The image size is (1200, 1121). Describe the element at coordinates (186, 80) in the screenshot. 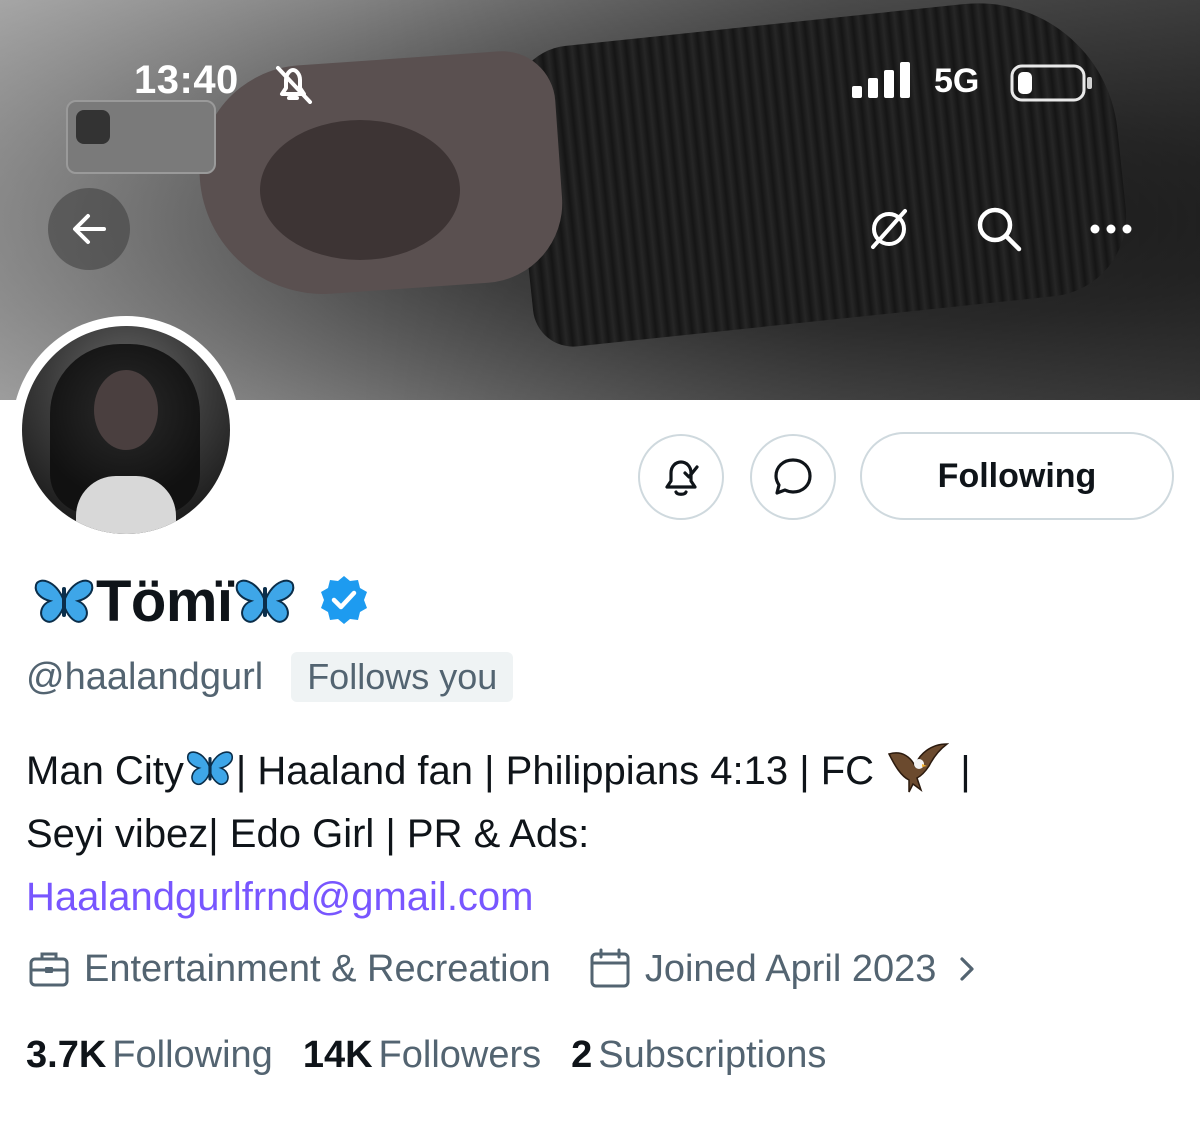

I see `status-time: 13:40` at that location.